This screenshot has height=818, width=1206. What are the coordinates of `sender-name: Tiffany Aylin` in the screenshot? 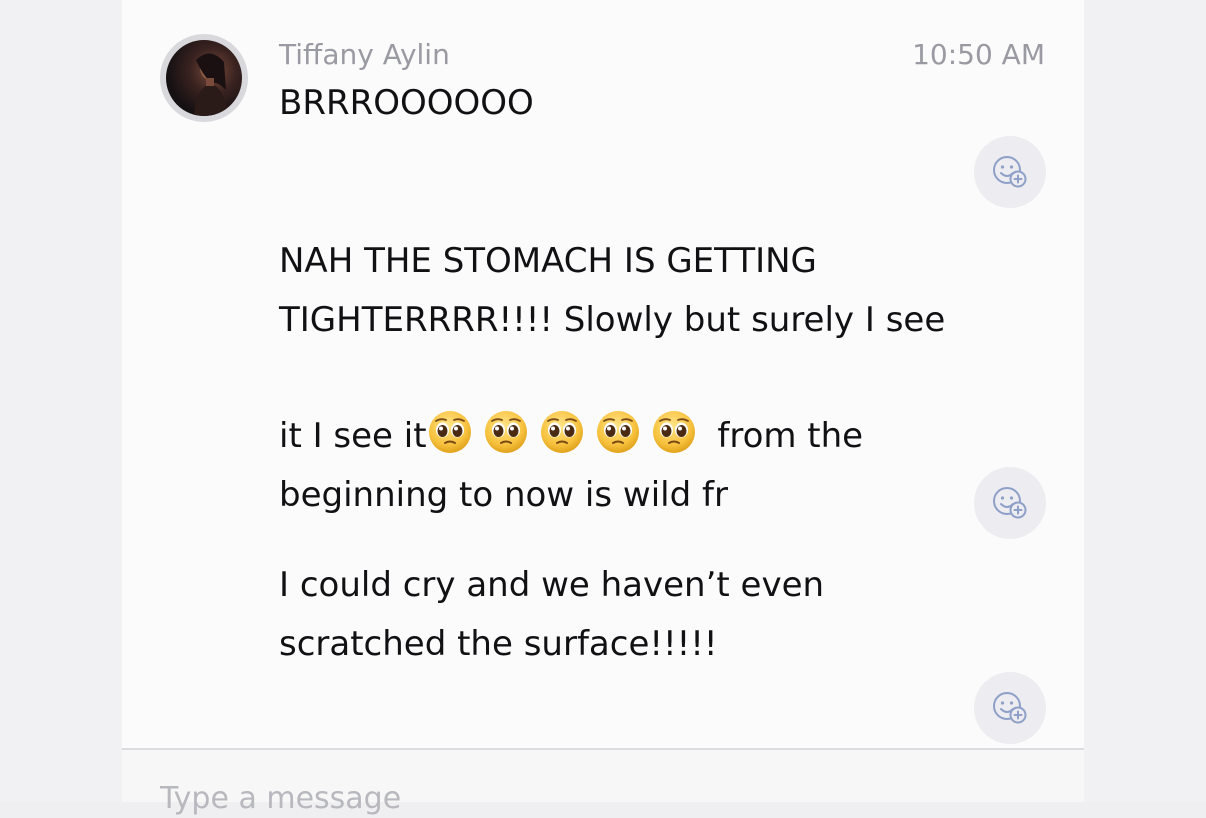 It's located at (364, 54).